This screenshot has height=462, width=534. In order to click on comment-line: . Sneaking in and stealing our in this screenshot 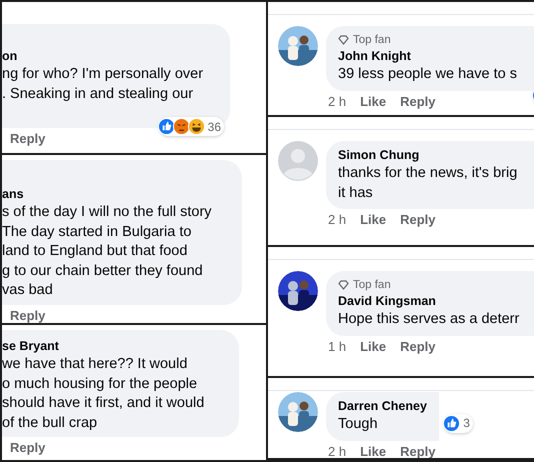, I will do `click(98, 94)`.